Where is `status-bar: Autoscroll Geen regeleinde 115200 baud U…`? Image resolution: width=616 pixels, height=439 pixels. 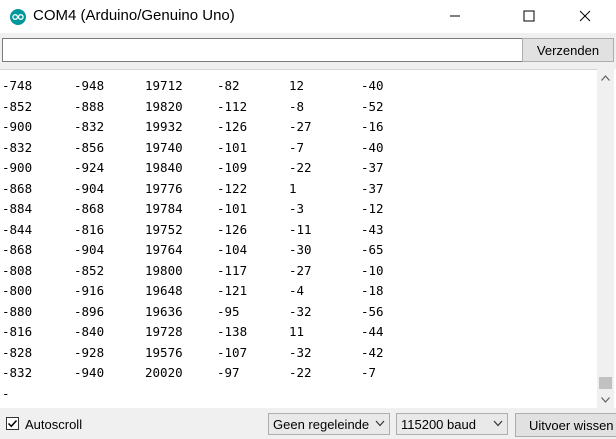
status-bar: Autoscroll Geen regeleinde 115200 baud U… is located at coordinates (308, 423).